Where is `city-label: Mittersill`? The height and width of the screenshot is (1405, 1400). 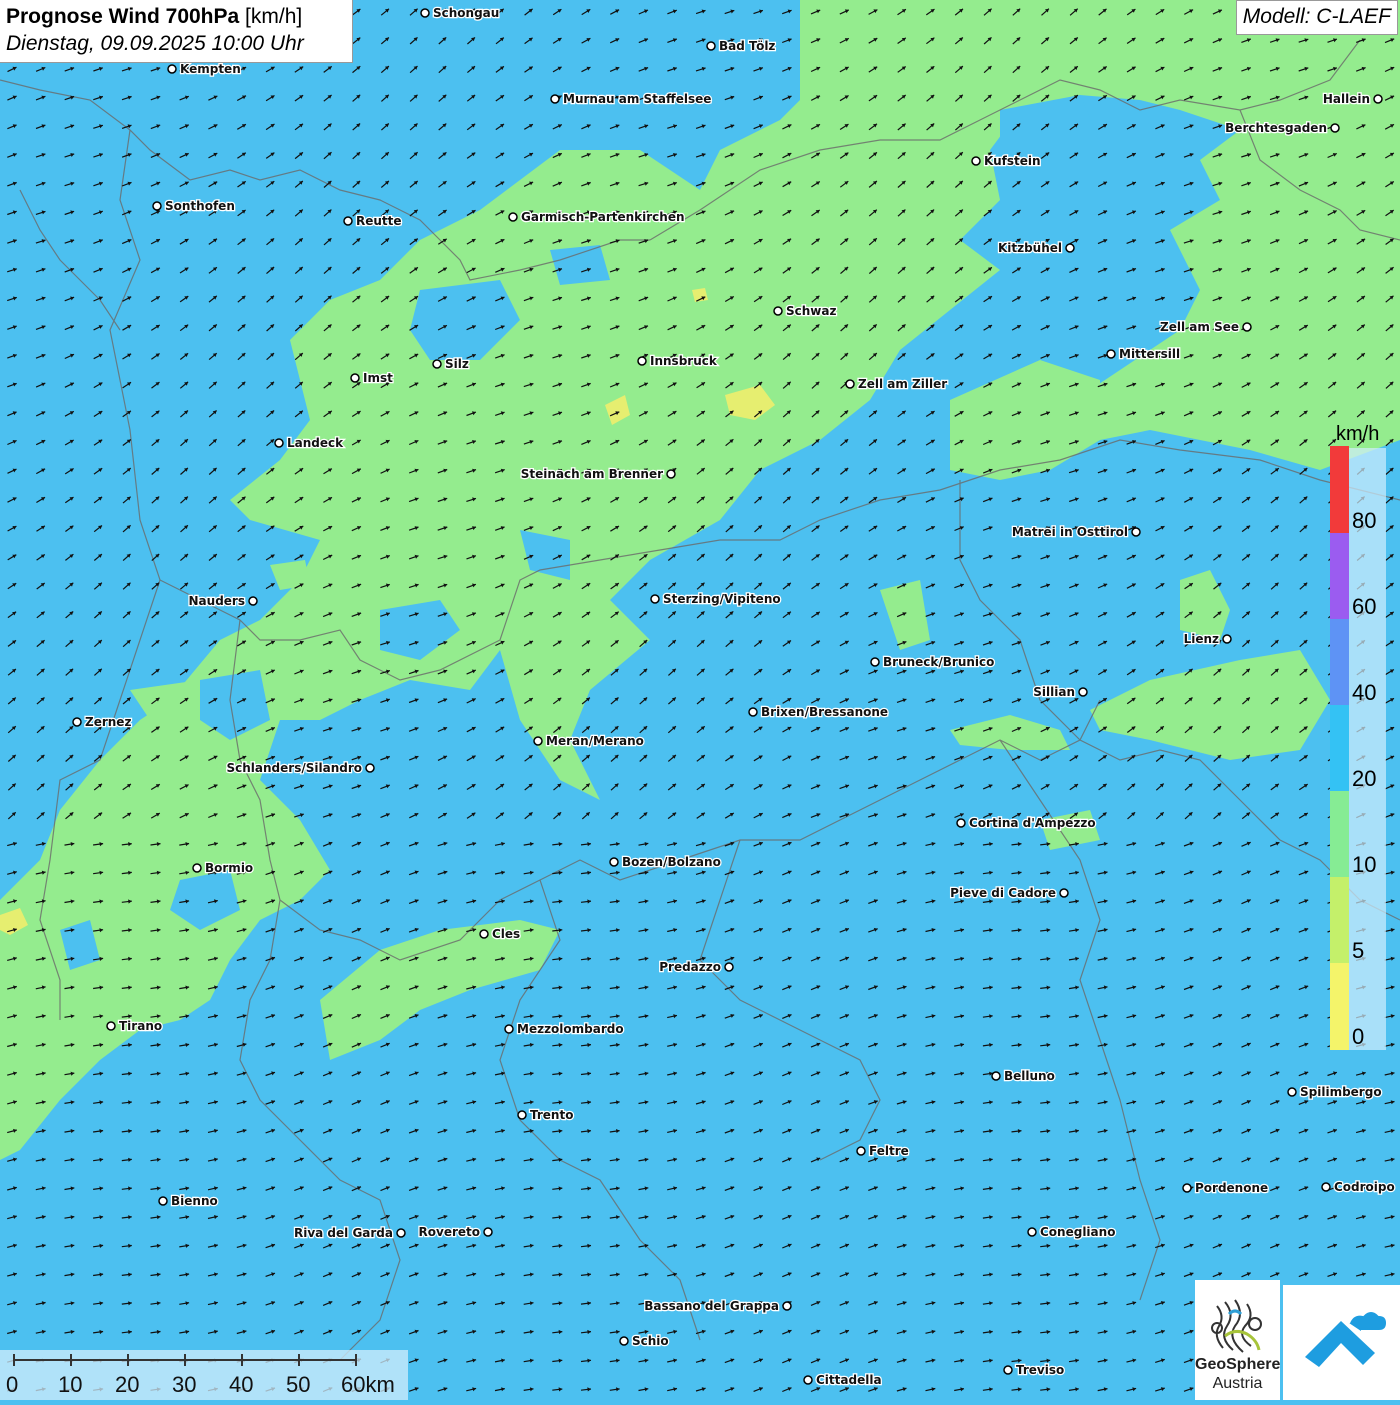
city-label: Mittersill is located at coordinates (1149, 354).